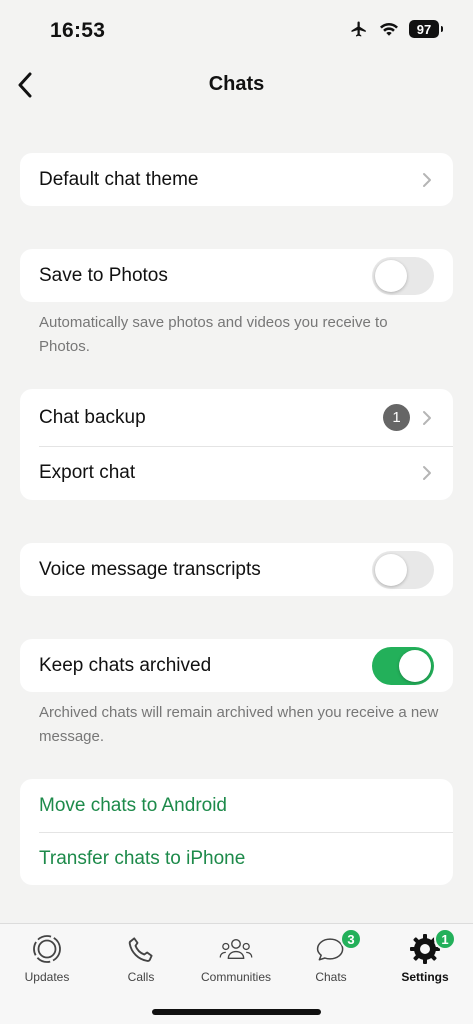 Image resolution: width=473 pixels, height=1024 pixels. What do you see at coordinates (432, 947) in the screenshot?
I see `gear-icon: 1` at bounding box center [432, 947].